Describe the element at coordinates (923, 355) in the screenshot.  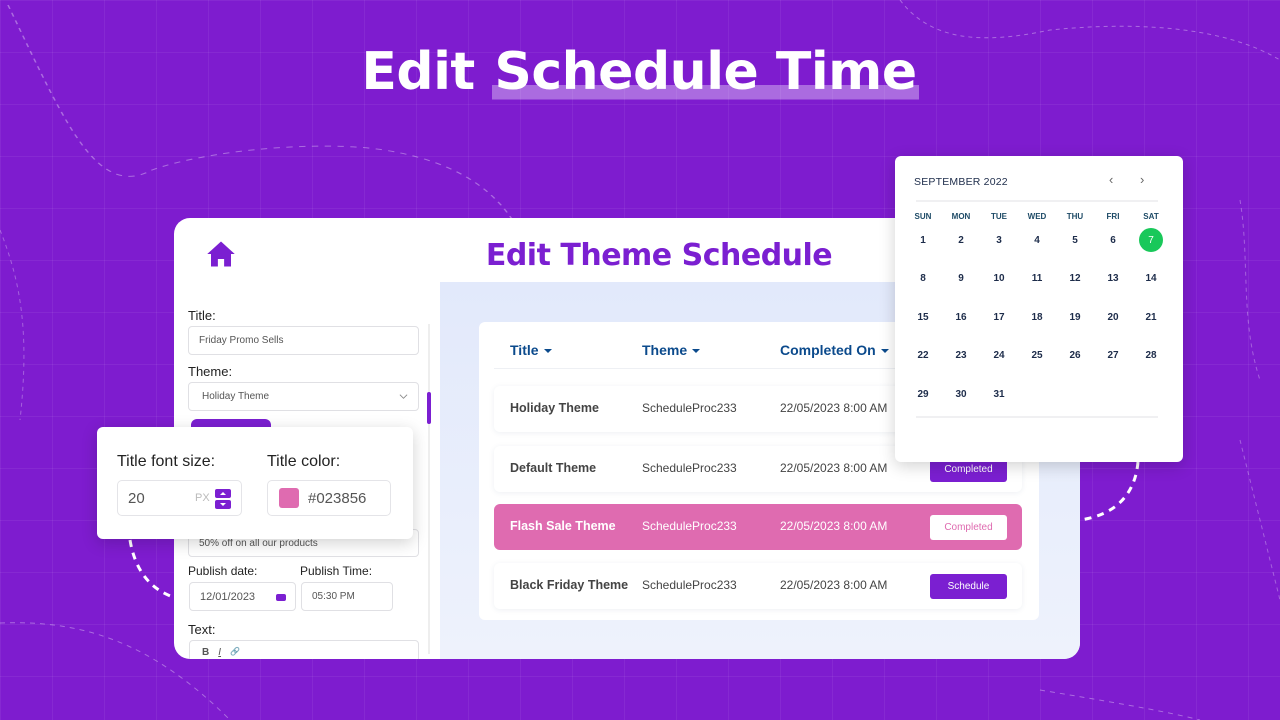
I see `calendar-day: 22` at that location.